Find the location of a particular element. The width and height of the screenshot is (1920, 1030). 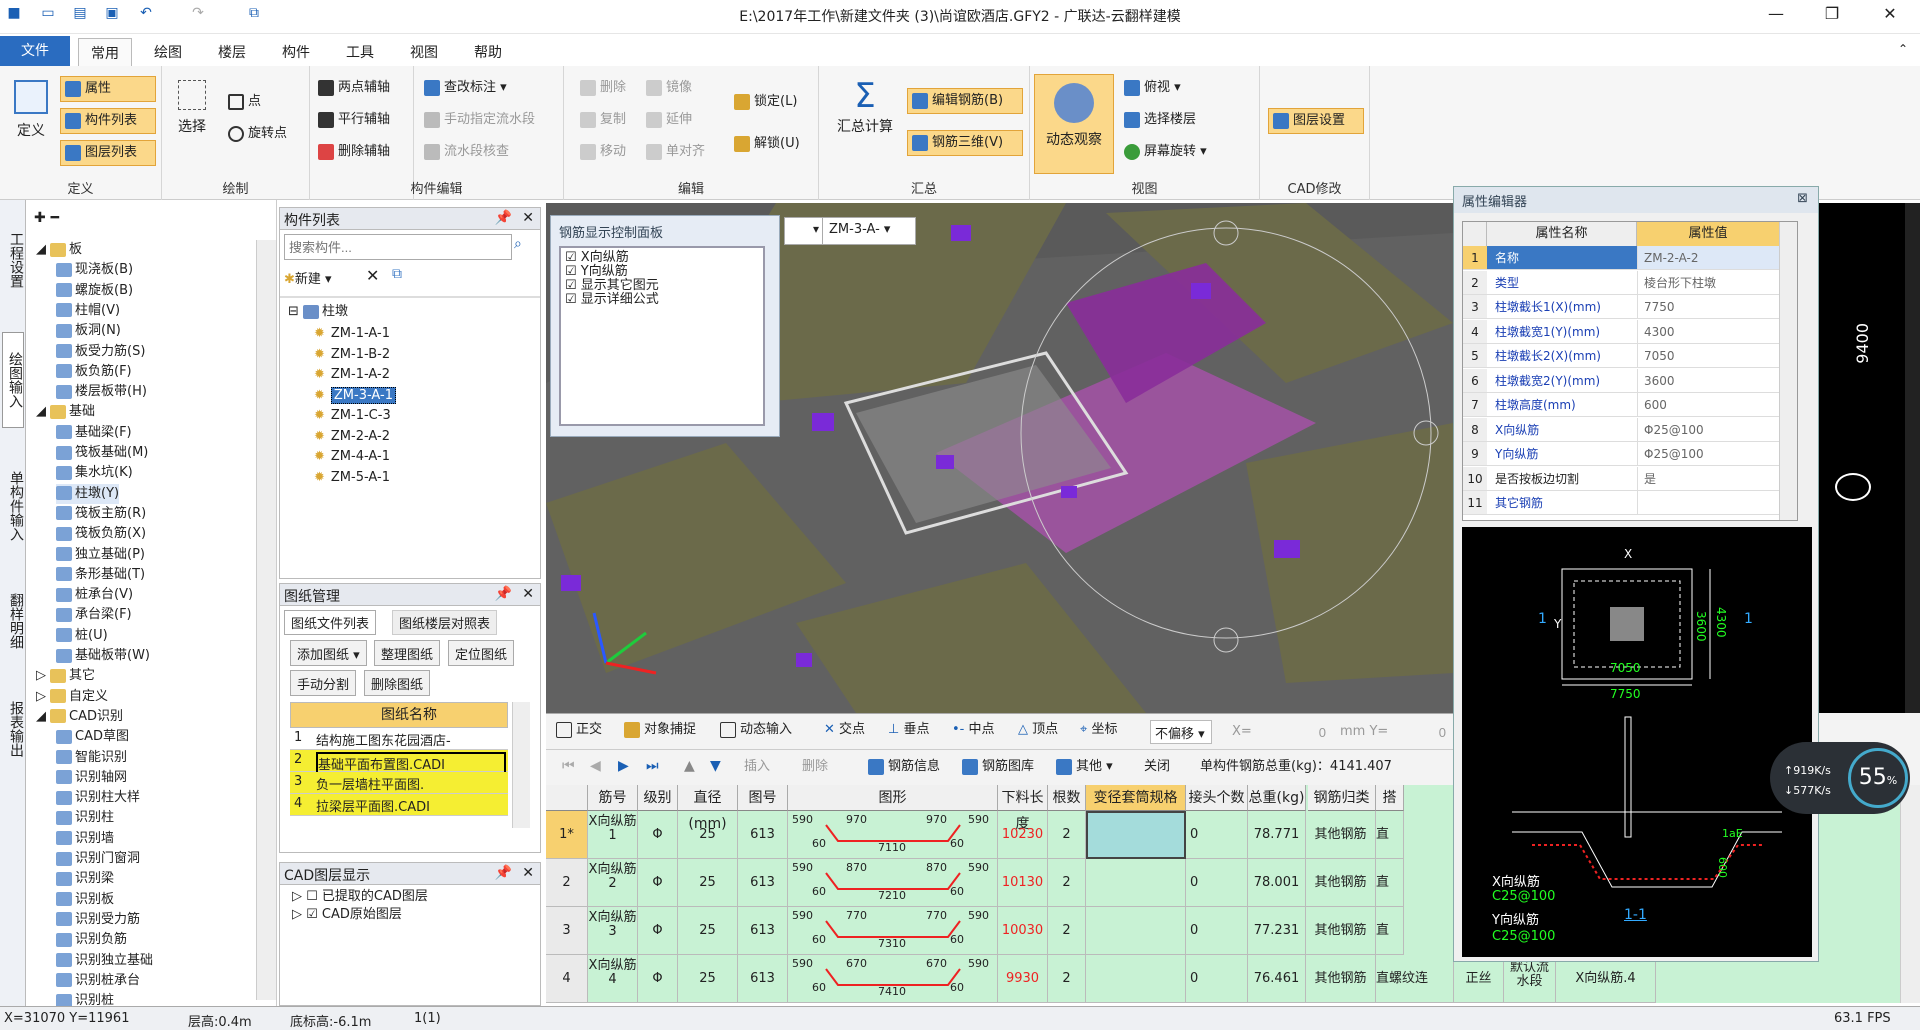

table-header: 下料长度 is located at coordinates (1023, 808).